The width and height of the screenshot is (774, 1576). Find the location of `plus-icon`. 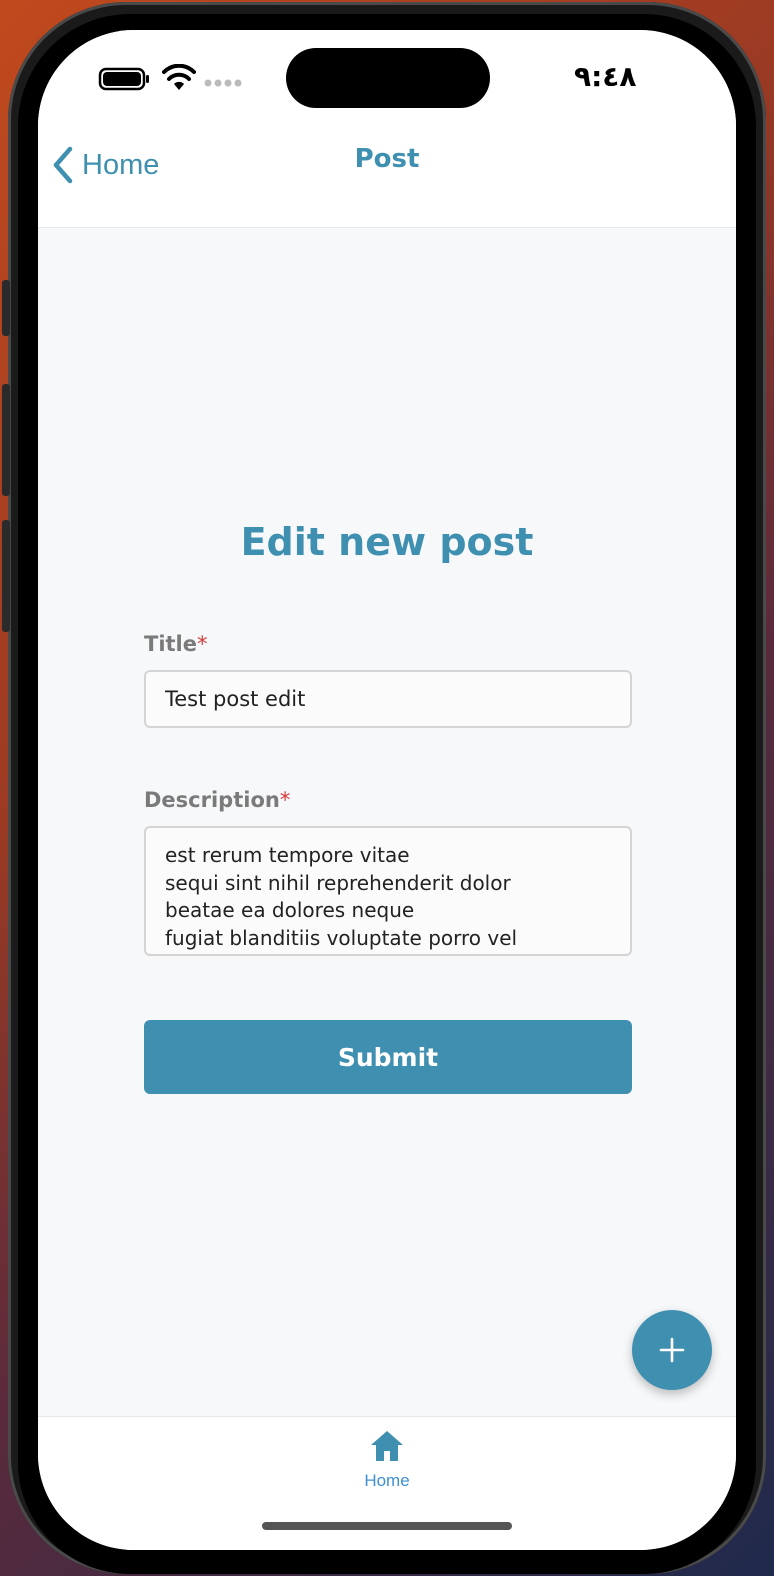

plus-icon is located at coordinates (672, 1350).